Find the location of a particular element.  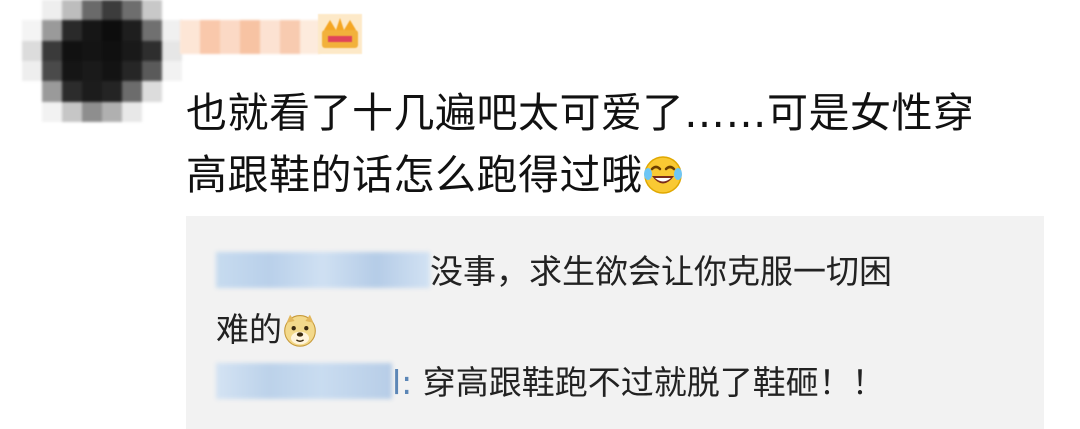

comment-line-1: 也就看了十几遍吧太可爱了……可是女性穿 is located at coordinates (580, 113).